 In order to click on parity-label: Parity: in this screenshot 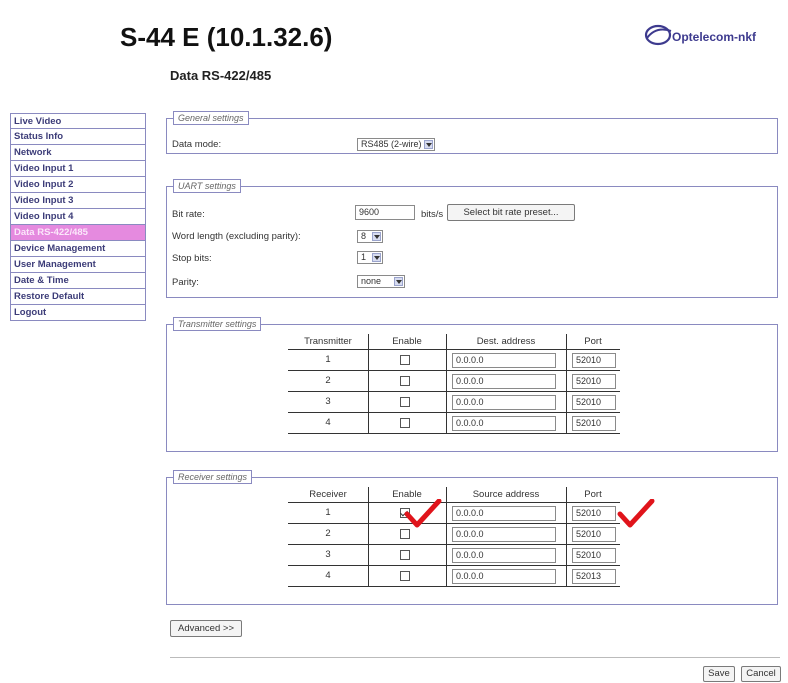, I will do `click(185, 282)`.